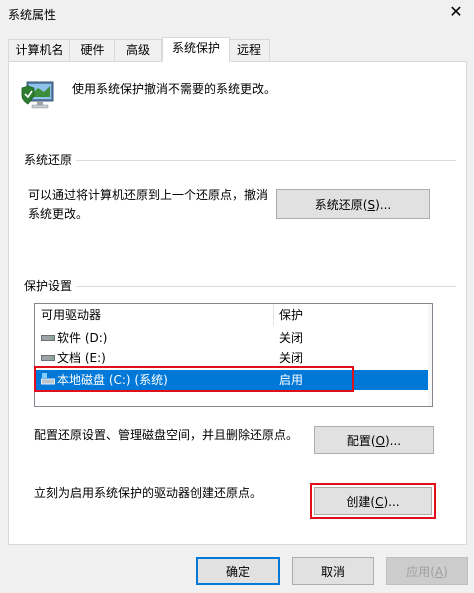 The height and width of the screenshot is (593, 474). What do you see at coordinates (82, 338) in the screenshot?
I see `drive-name: 软件 (D:)` at bounding box center [82, 338].